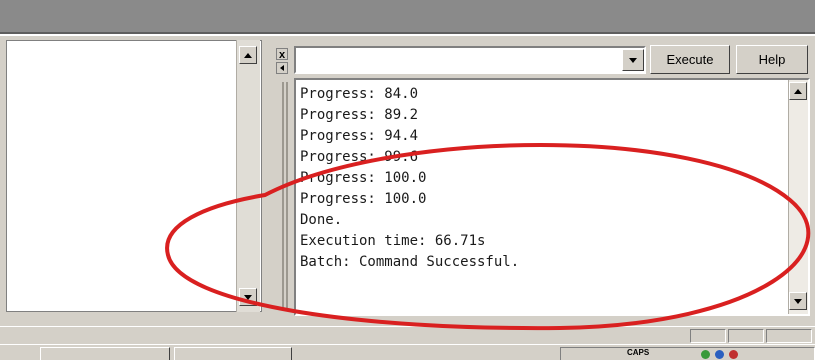  I want to click on output-line: Execution time: 66.71s, so click(393, 241).